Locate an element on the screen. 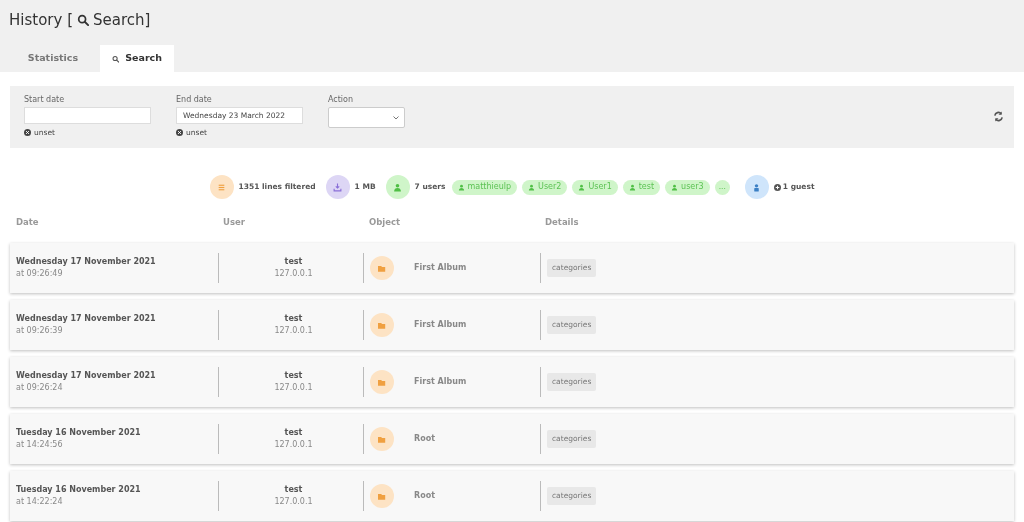  list-icon is located at coordinates (221, 187).